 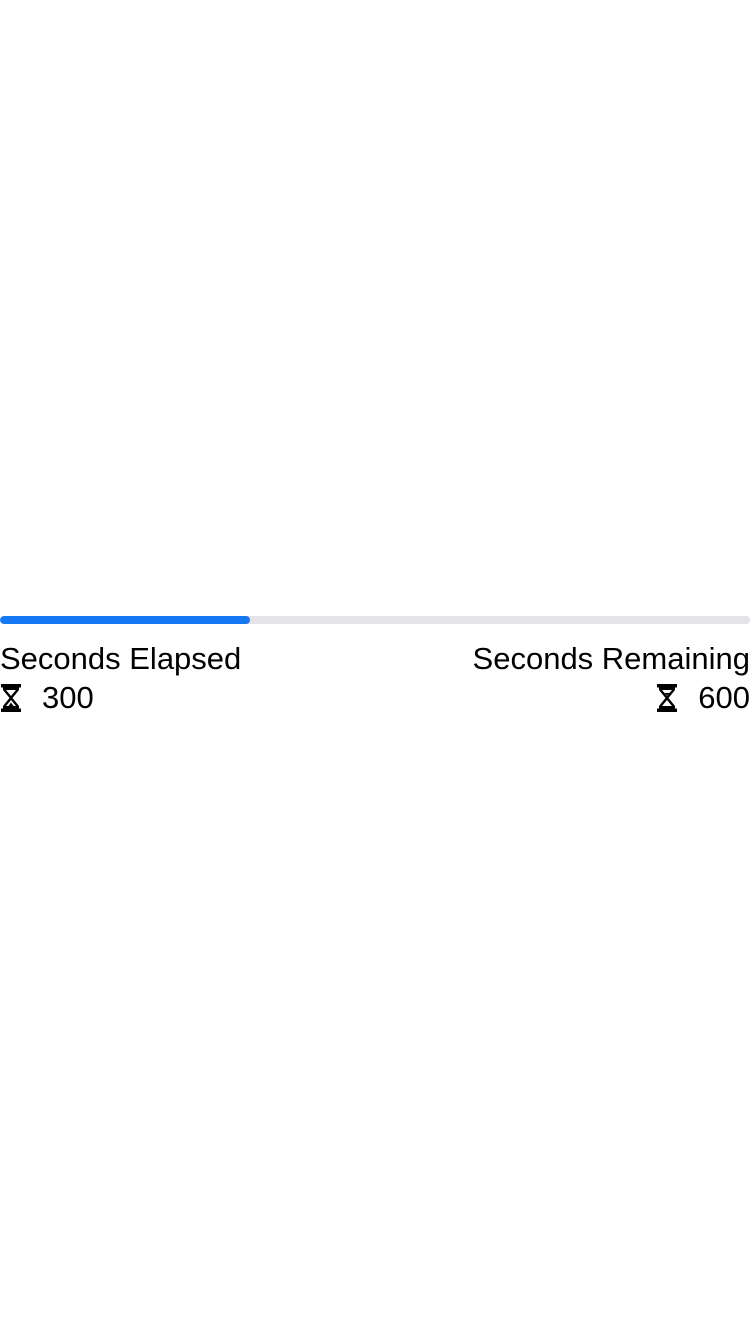 I want to click on timer-progress-bar, so click(x=375, y=620).